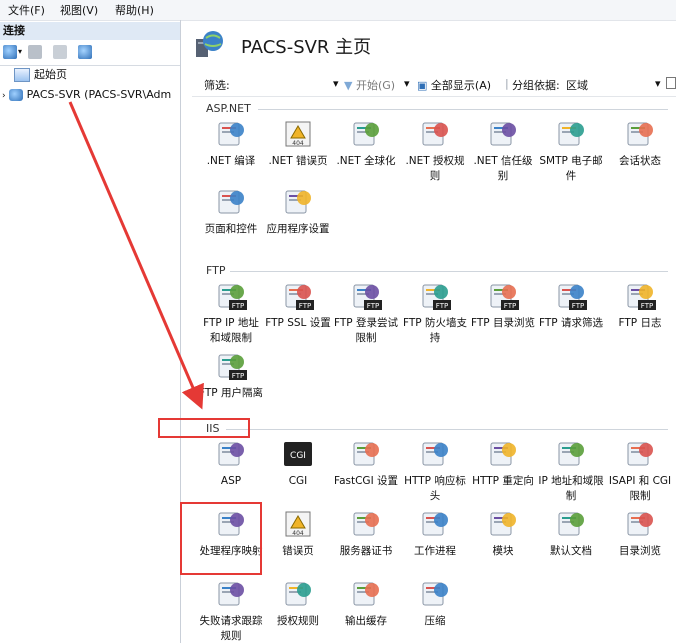 The width and height of the screenshot is (676, 644). I want to click on annotation-arrow, so click(136, 255).